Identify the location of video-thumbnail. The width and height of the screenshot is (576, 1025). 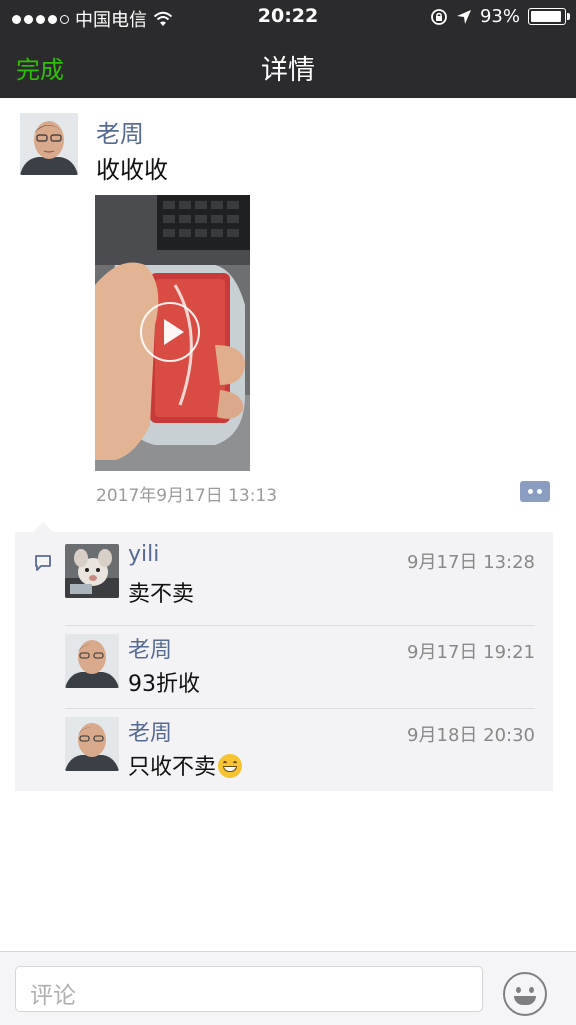
(172, 333).